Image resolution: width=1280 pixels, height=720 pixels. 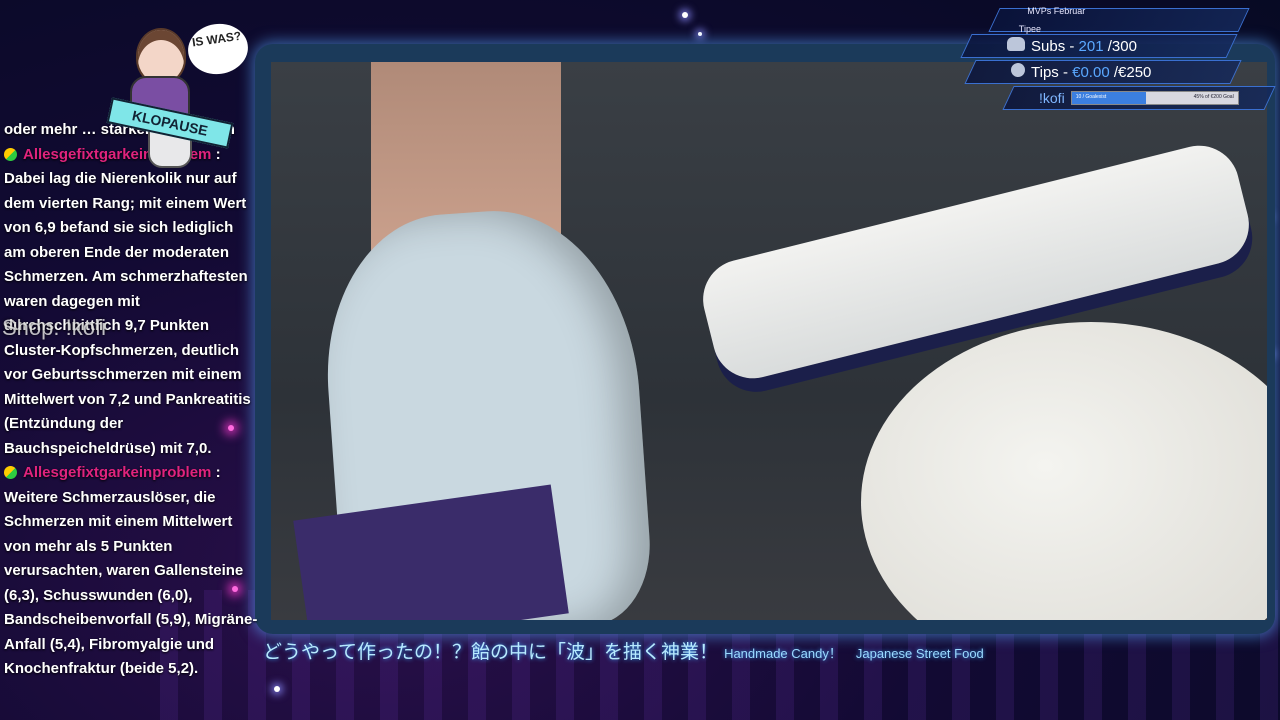 What do you see at coordinates (491, 652) in the screenshot?
I see `subtitle-japanese: どうやって作ったの！？飴の中に「波」を描く神業！` at bounding box center [491, 652].